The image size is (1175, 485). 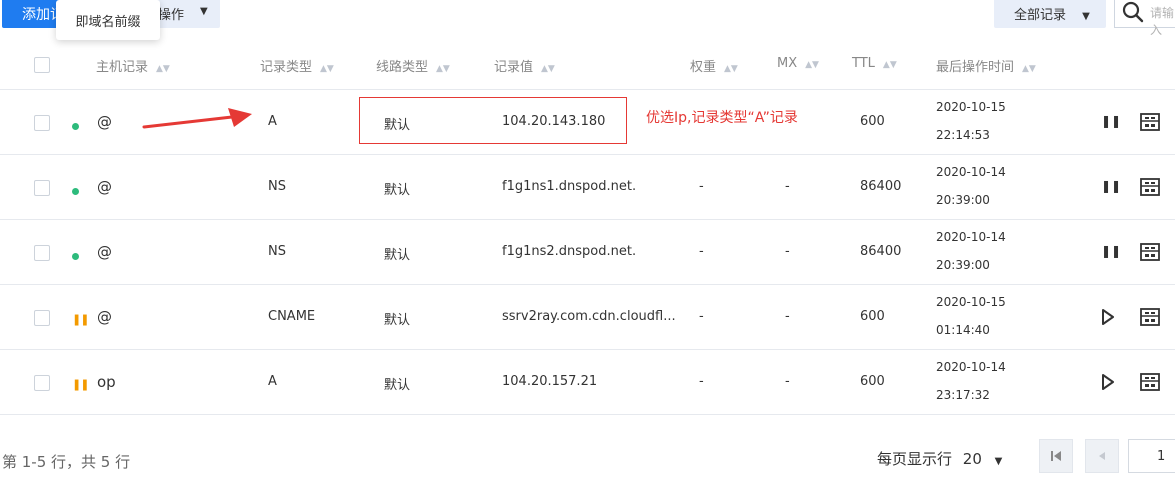 What do you see at coordinates (493, 120) in the screenshot?
I see `annotation-highlight-box` at bounding box center [493, 120].